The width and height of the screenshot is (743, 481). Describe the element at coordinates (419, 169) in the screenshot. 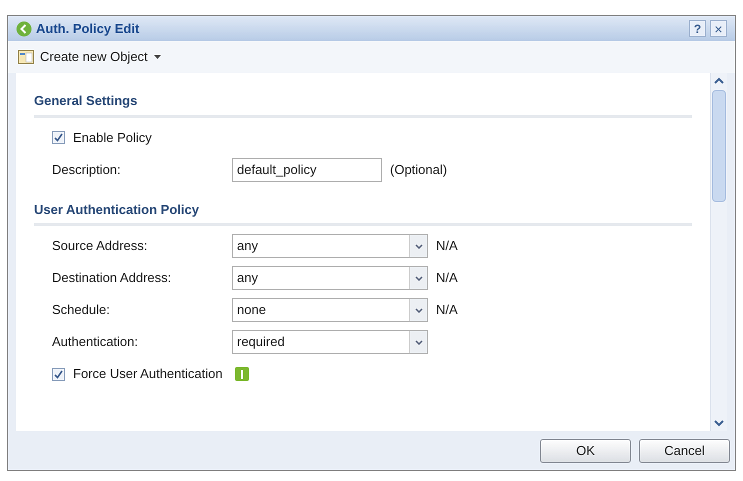

I see `field-note: (Optional)` at that location.